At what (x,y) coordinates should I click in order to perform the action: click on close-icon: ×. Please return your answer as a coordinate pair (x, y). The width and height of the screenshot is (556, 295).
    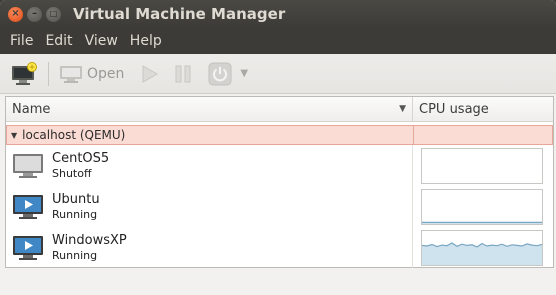
    Looking at the image, I should click on (15, 13).